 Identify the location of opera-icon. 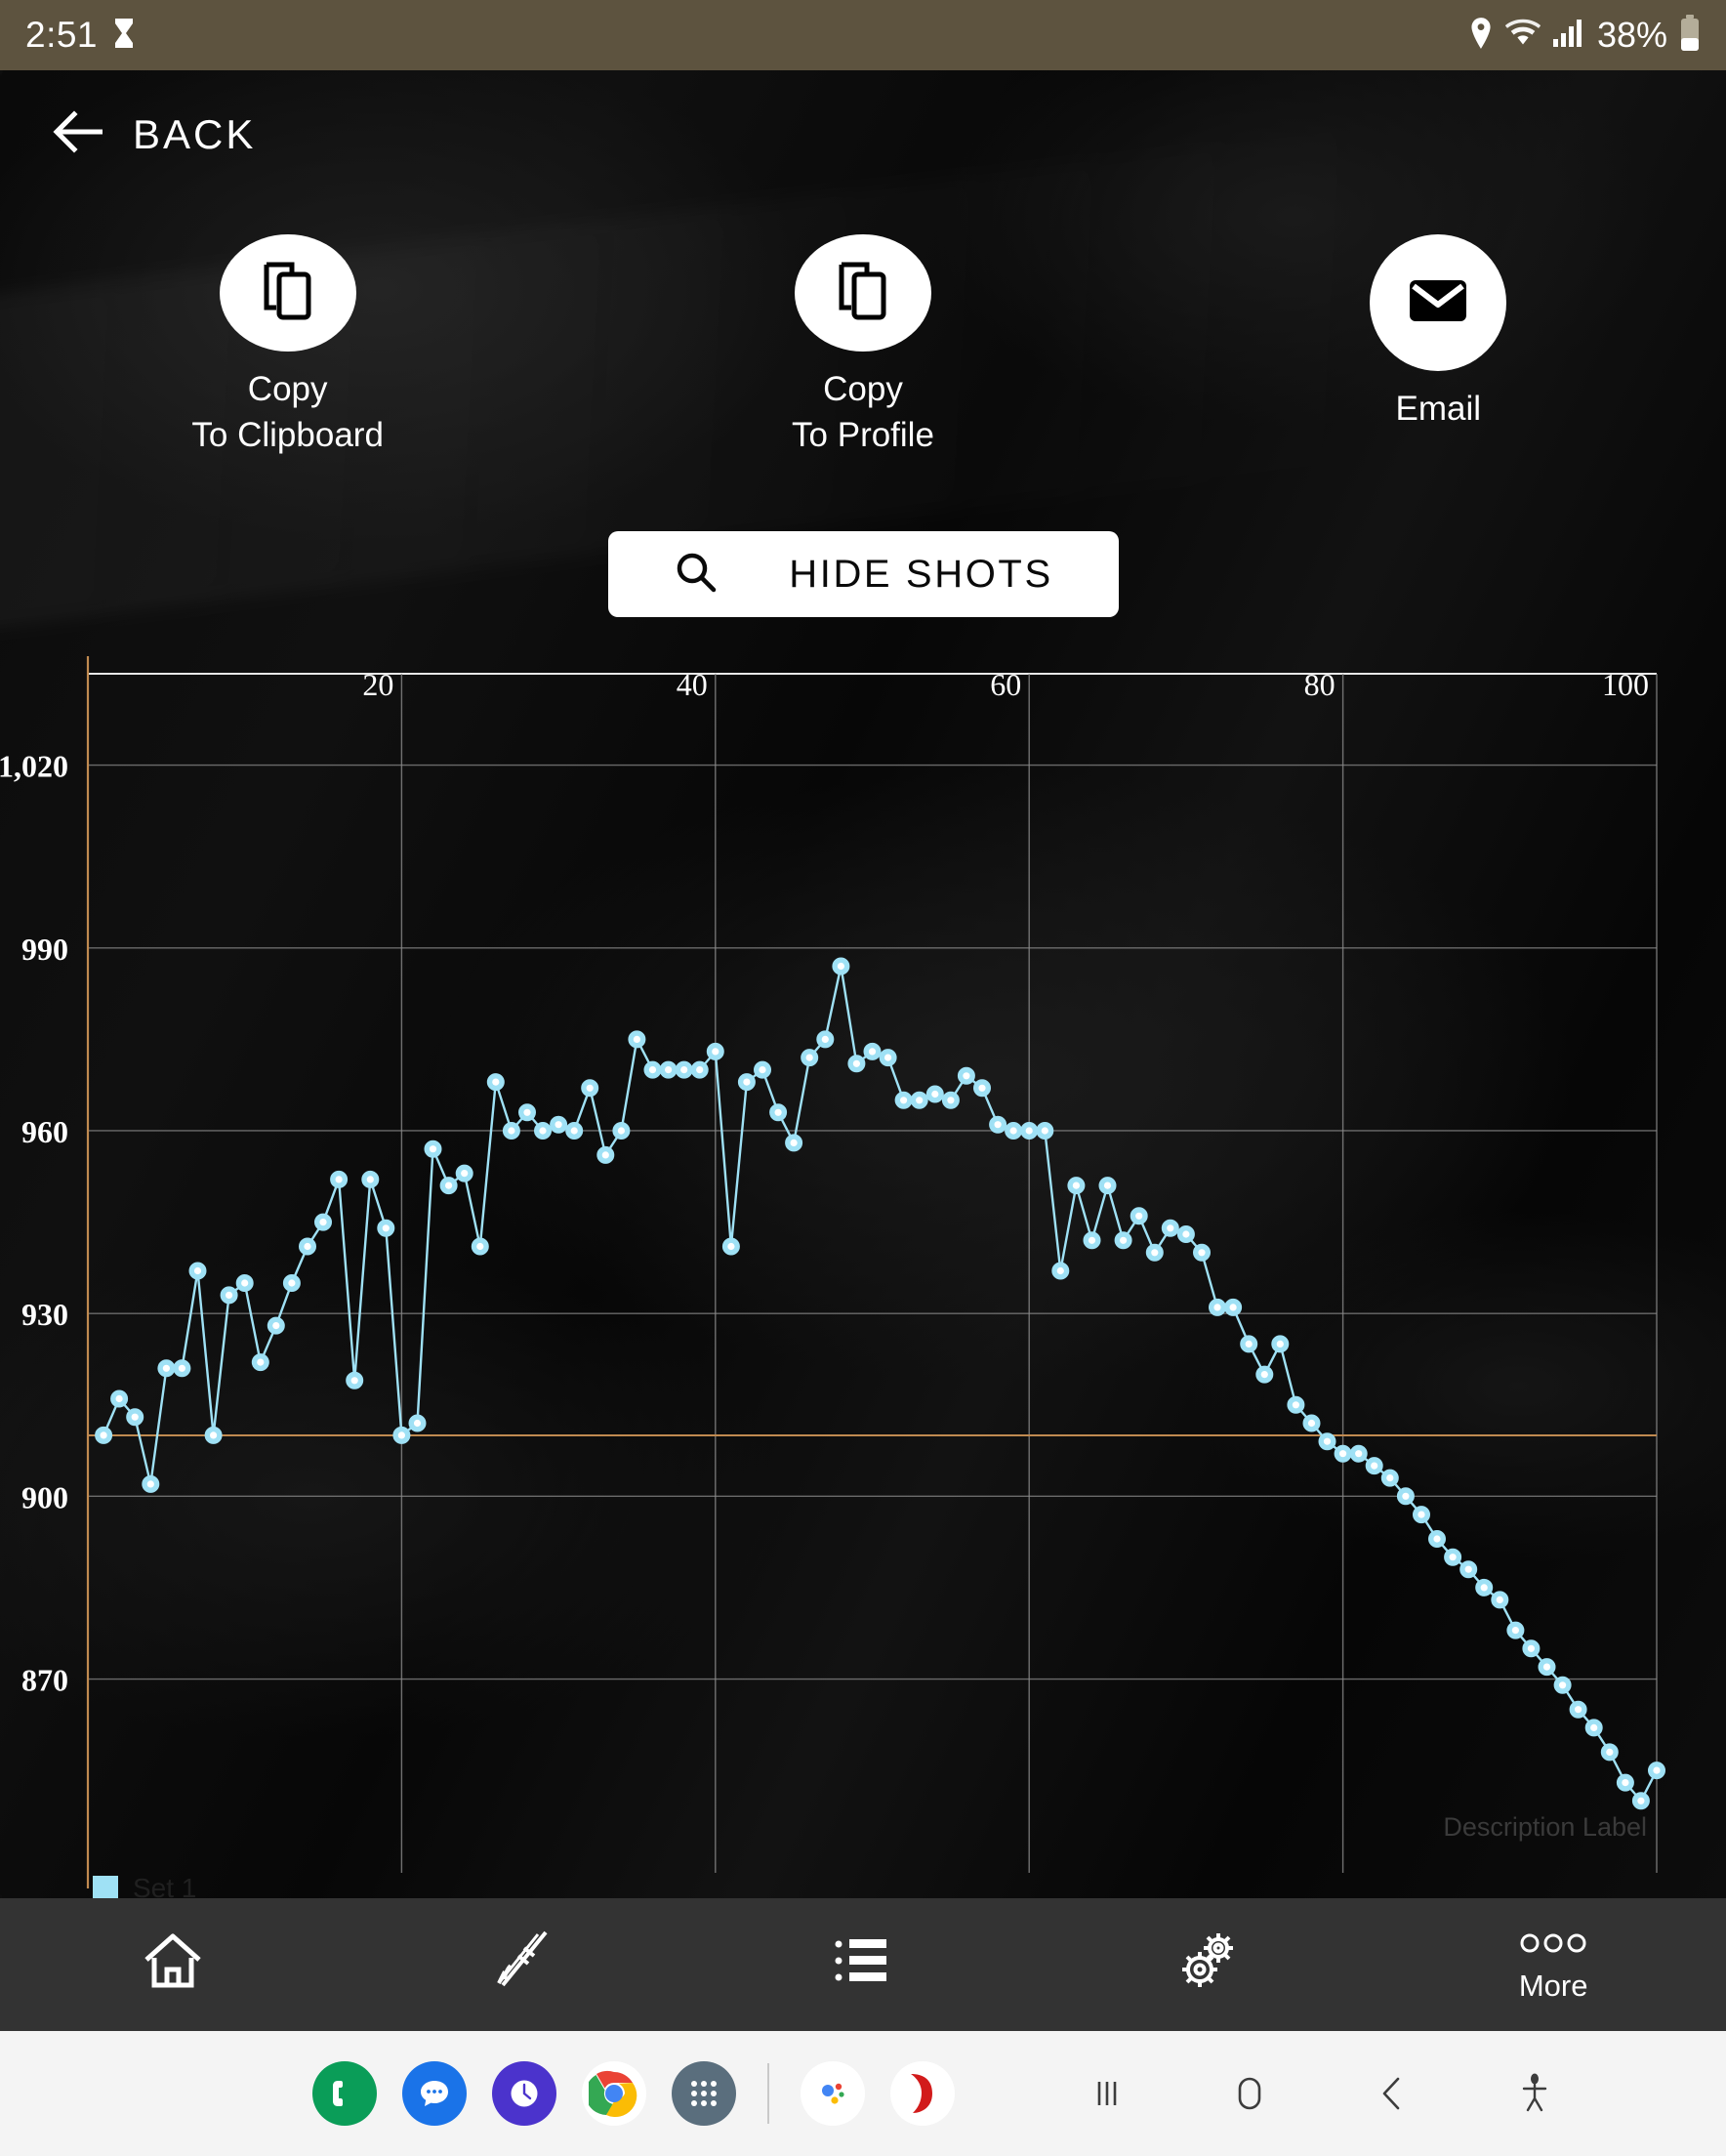
(923, 2093).